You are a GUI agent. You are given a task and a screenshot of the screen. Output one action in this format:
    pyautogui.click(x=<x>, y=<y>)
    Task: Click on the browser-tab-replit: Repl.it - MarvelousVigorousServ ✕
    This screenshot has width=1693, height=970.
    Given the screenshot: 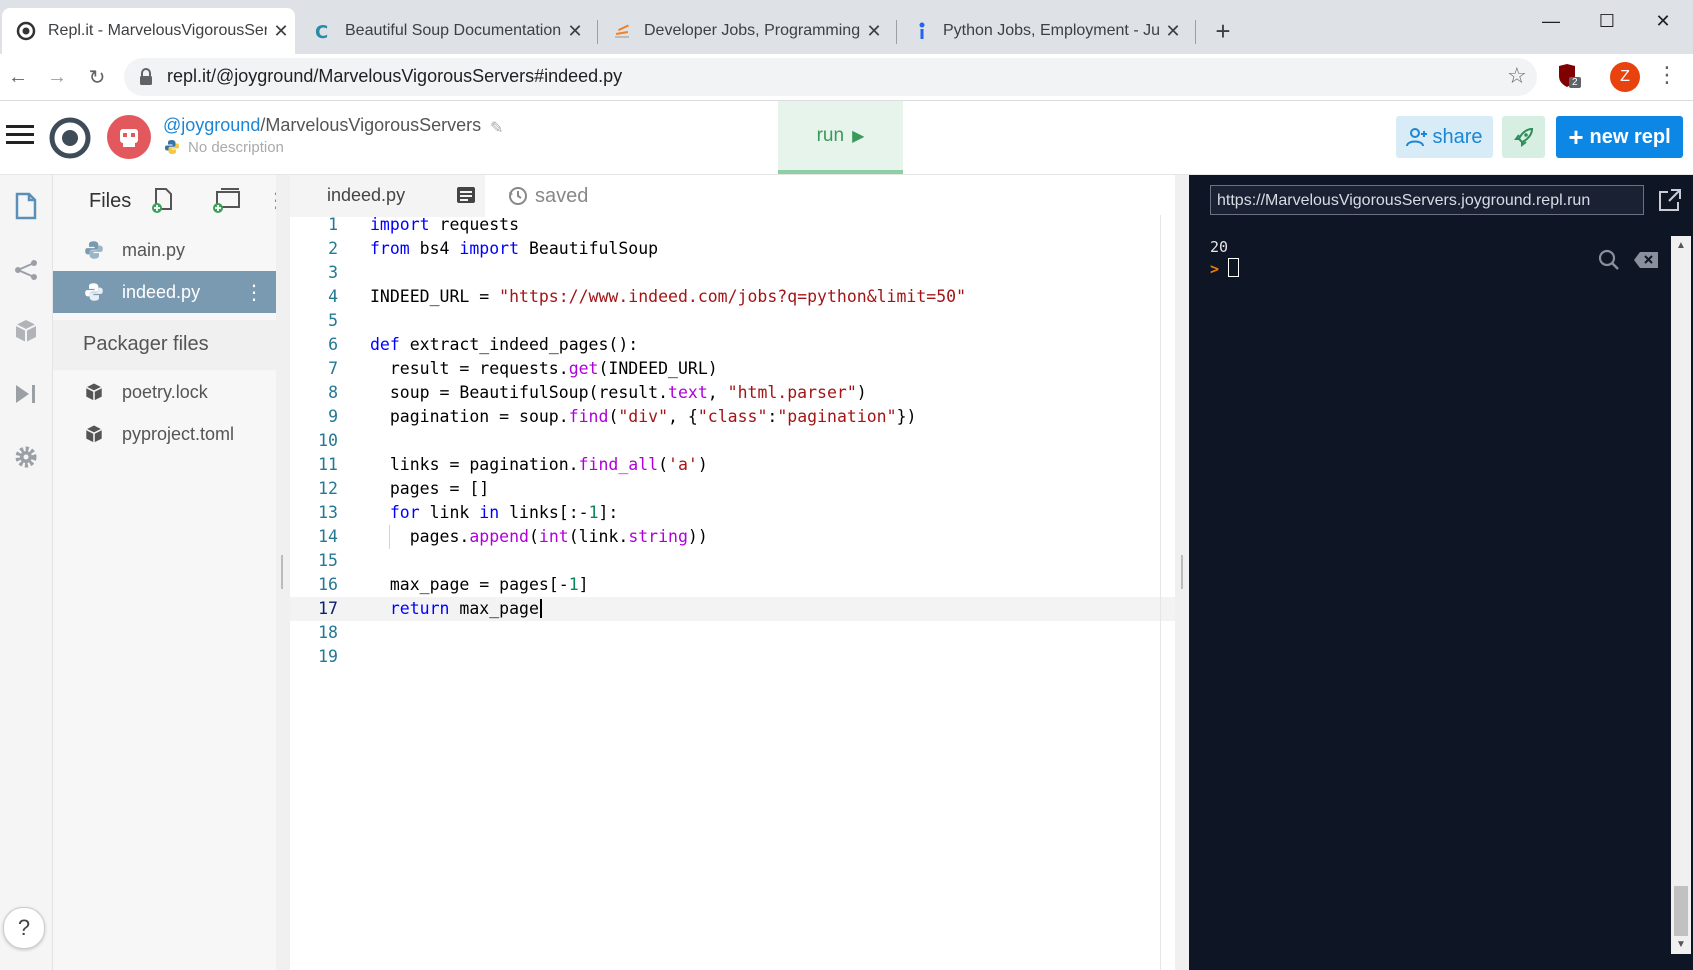 What is the action you would take?
    pyautogui.click(x=148, y=31)
    